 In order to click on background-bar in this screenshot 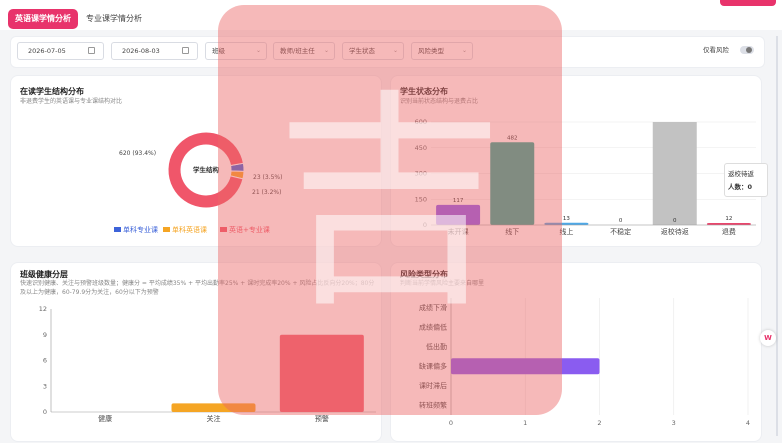, I will do `click(674, 173)`.